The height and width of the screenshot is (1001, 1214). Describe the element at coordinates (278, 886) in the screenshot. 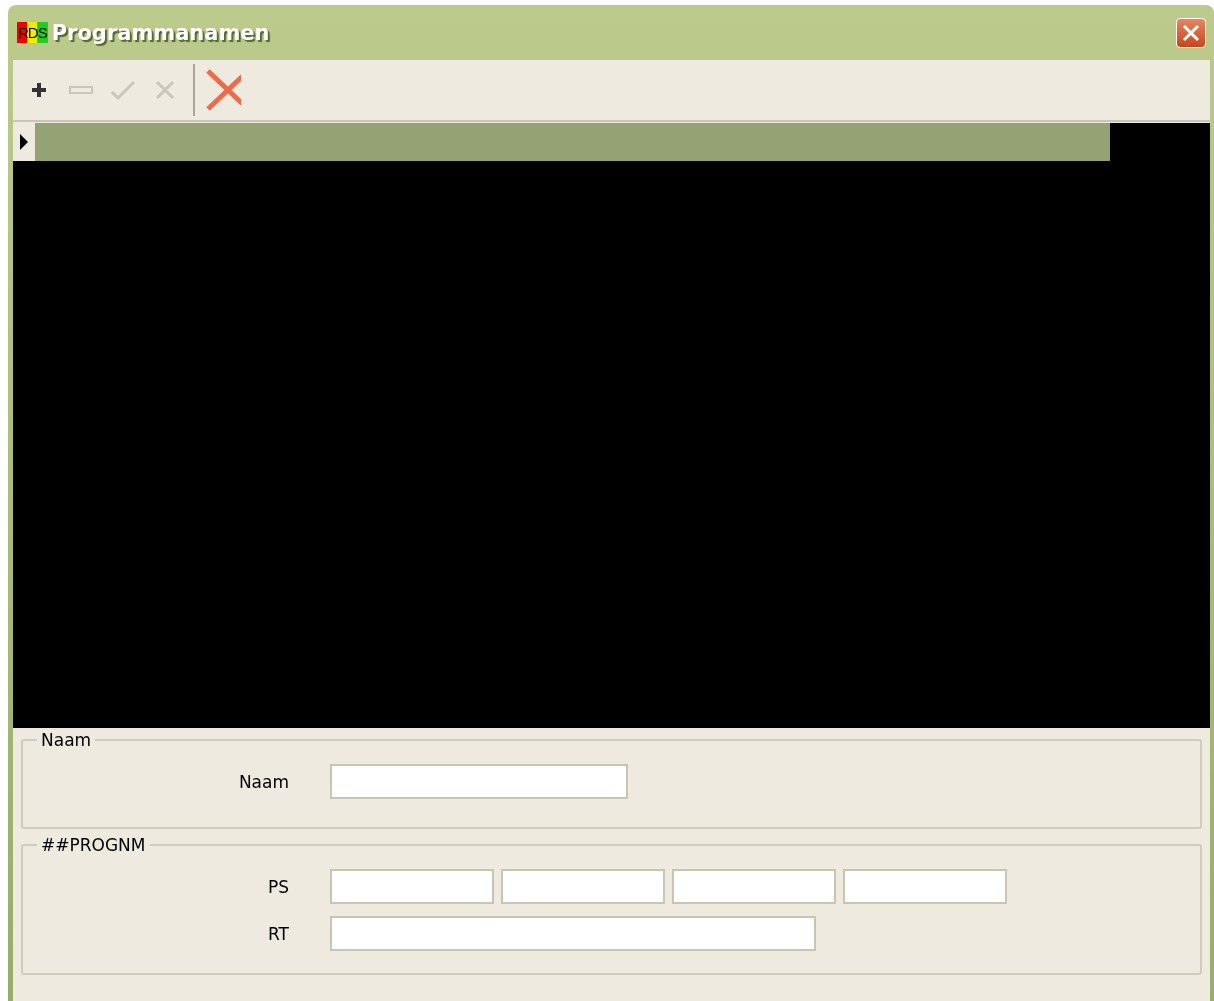

I see `field-label: PS` at that location.